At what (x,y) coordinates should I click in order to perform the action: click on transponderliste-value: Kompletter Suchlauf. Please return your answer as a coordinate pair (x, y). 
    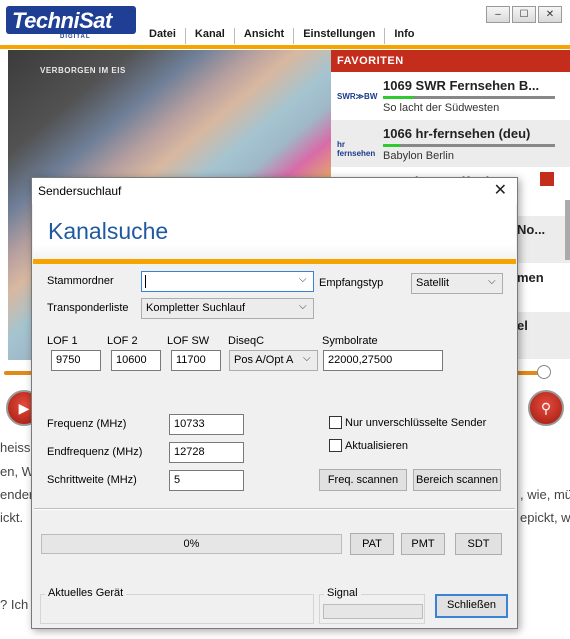
    Looking at the image, I should click on (196, 308).